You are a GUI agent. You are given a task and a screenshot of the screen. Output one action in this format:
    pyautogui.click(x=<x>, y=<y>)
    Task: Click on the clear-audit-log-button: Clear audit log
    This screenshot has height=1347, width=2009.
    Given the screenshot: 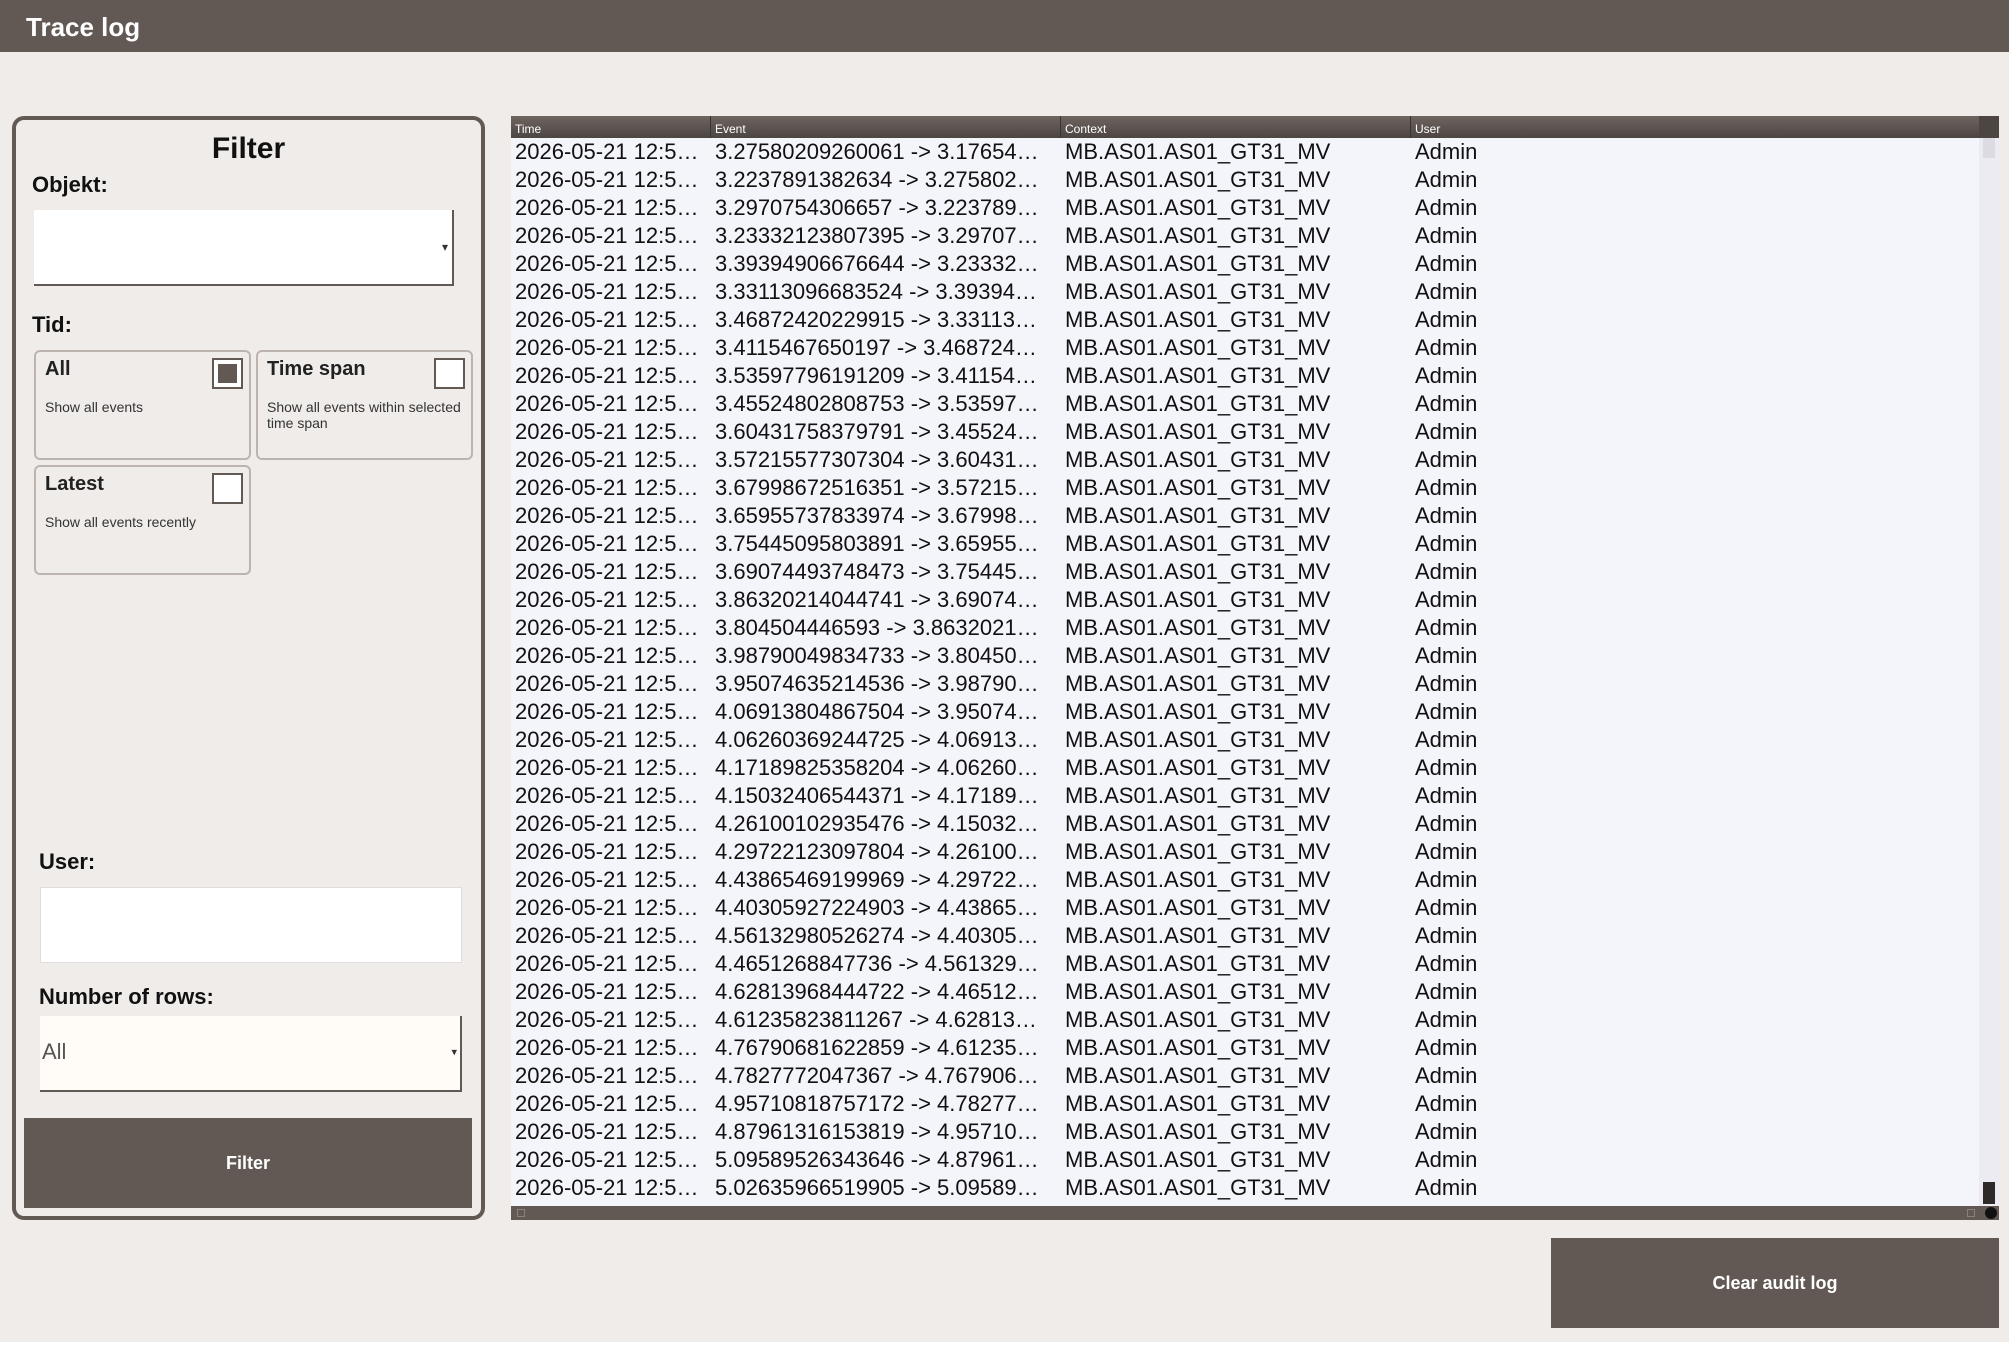 What is the action you would take?
    pyautogui.click(x=1775, y=1283)
    